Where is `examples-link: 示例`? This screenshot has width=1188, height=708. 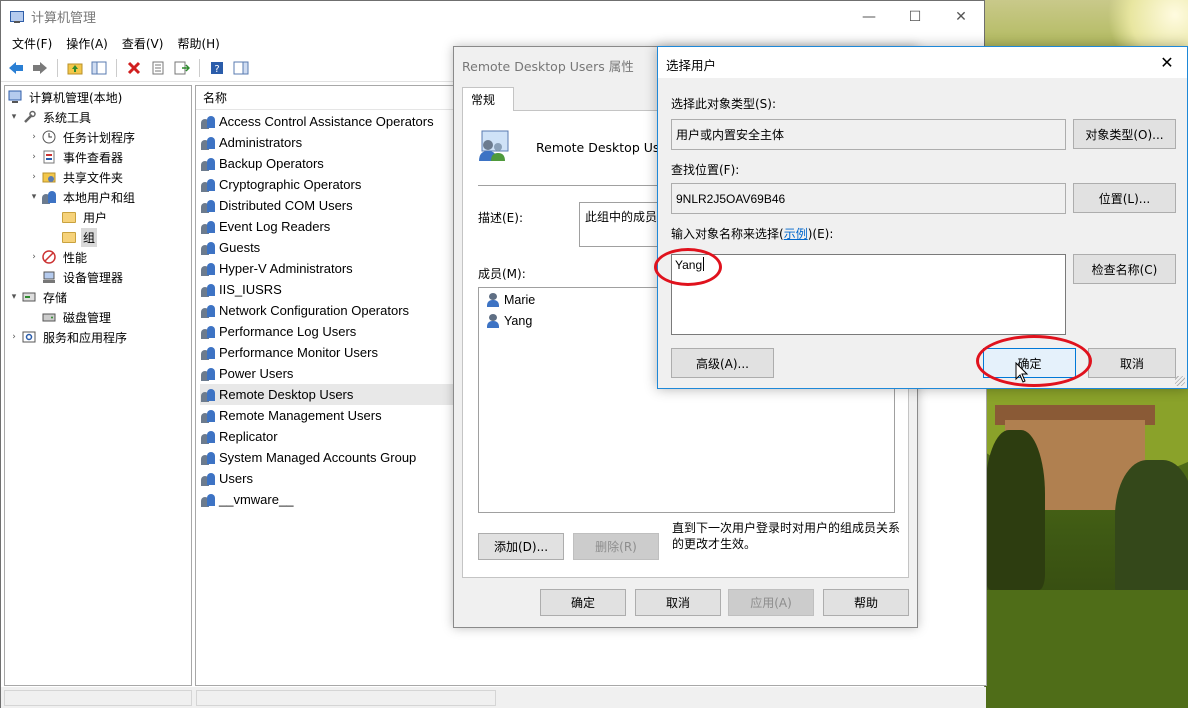 examples-link: 示例 is located at coordinates (796, 234).